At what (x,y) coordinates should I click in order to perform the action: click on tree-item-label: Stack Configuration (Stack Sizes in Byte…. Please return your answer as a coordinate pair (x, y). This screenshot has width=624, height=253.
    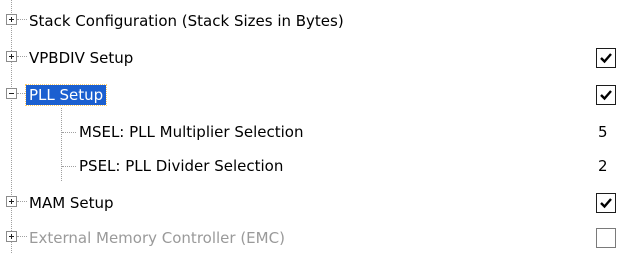
    Looking at the image, I should click on (186, 21).